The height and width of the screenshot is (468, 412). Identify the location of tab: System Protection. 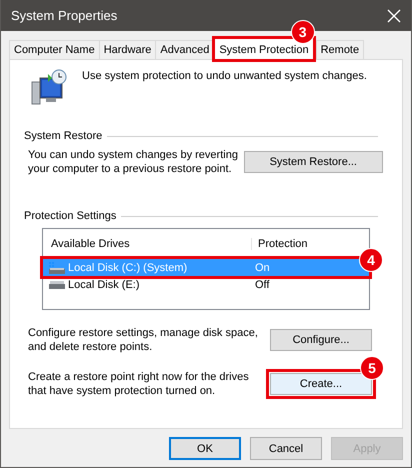
(264, 49).